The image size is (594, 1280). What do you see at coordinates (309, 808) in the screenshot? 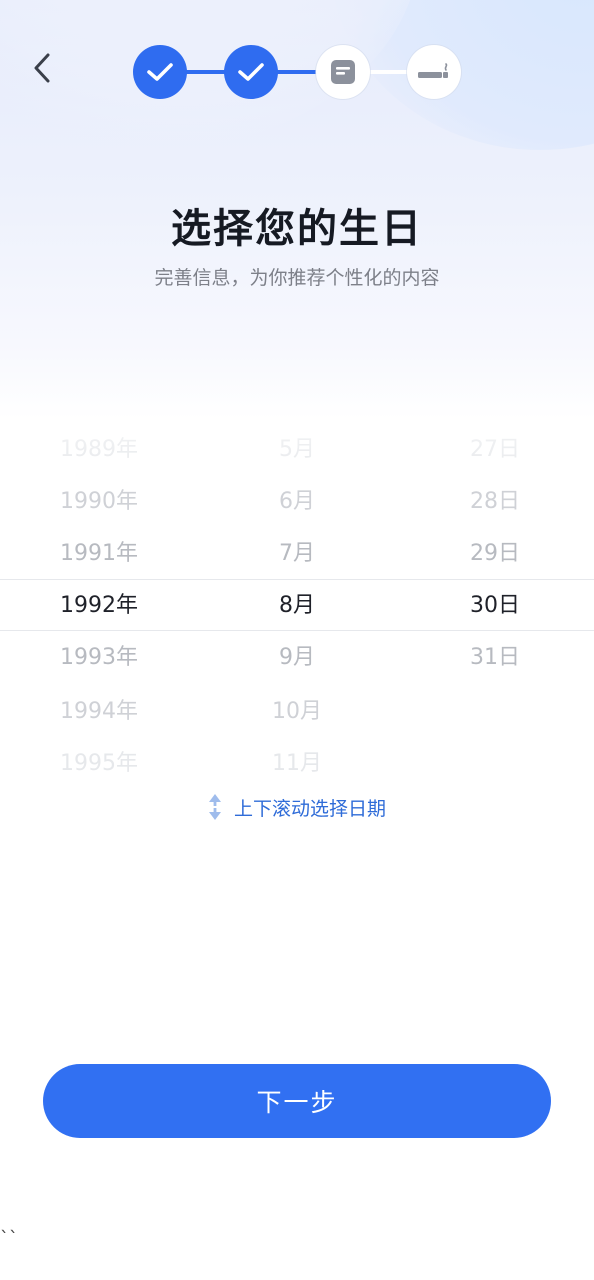
I see `scroll-hint-text: 上下滚动选择日期` at bounding box center [309, 808].